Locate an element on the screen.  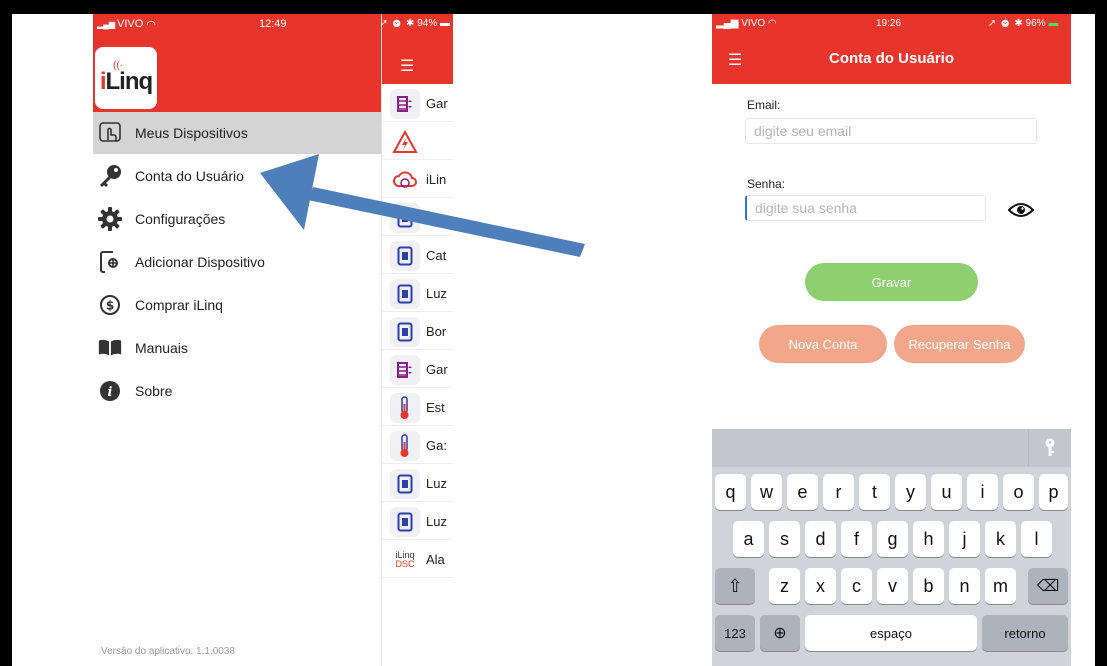
new-account-button: Nova Conta is located at coordinates (823, 344).